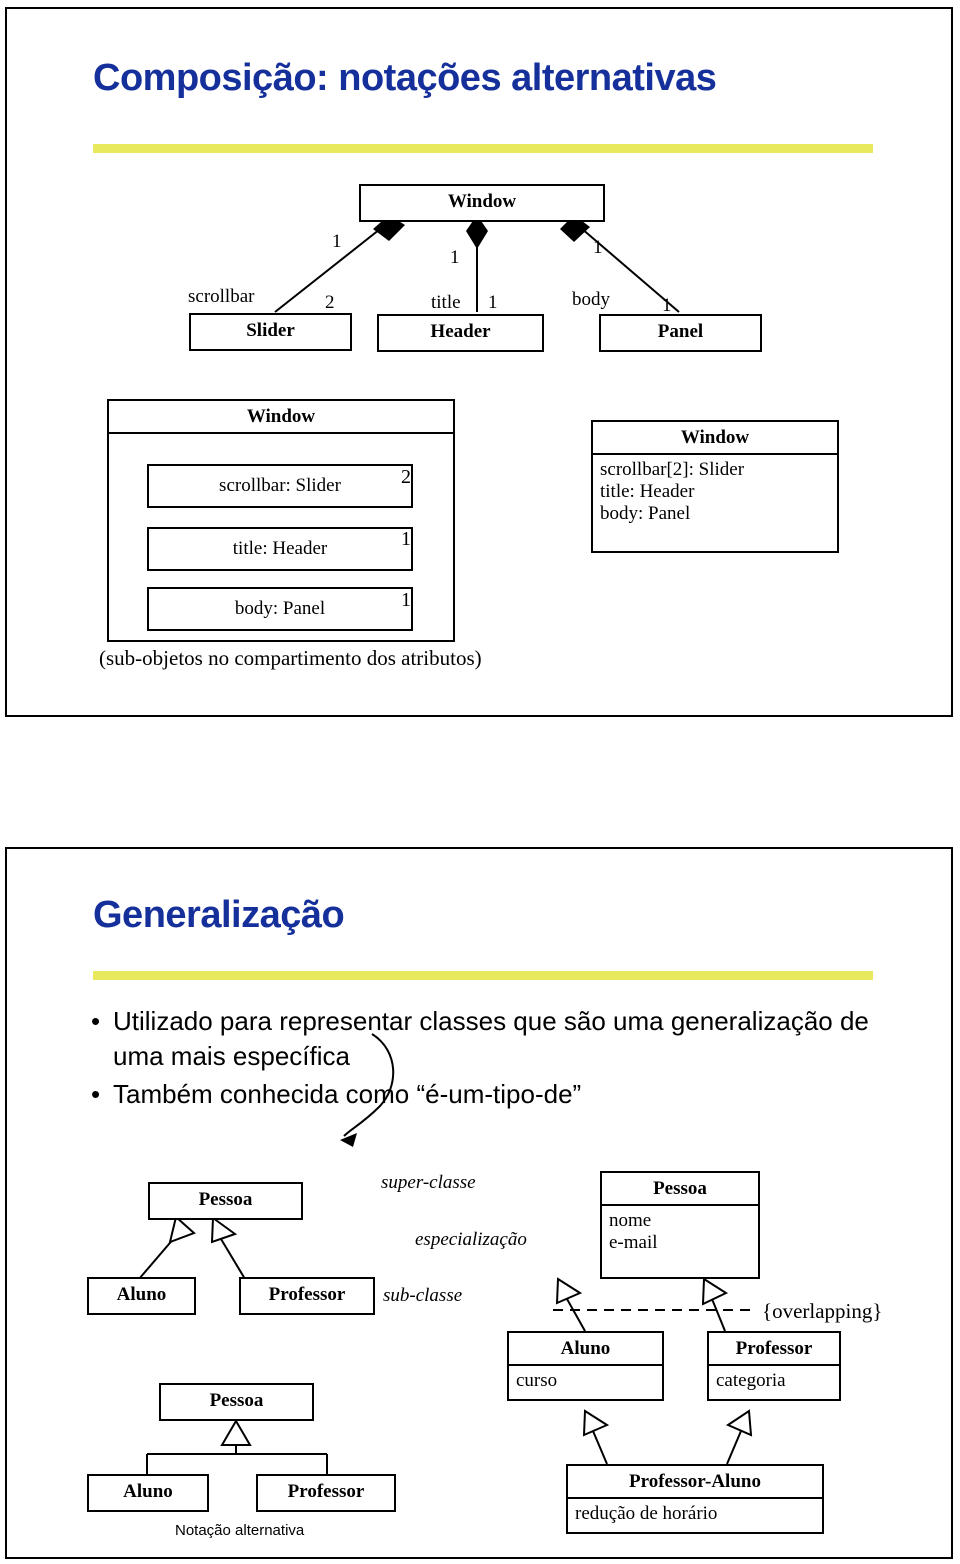  Describe the element at coordinates (672, 469) in the screenshot. I see `attribute-row: scrollbar[2]: Slider` at that location.